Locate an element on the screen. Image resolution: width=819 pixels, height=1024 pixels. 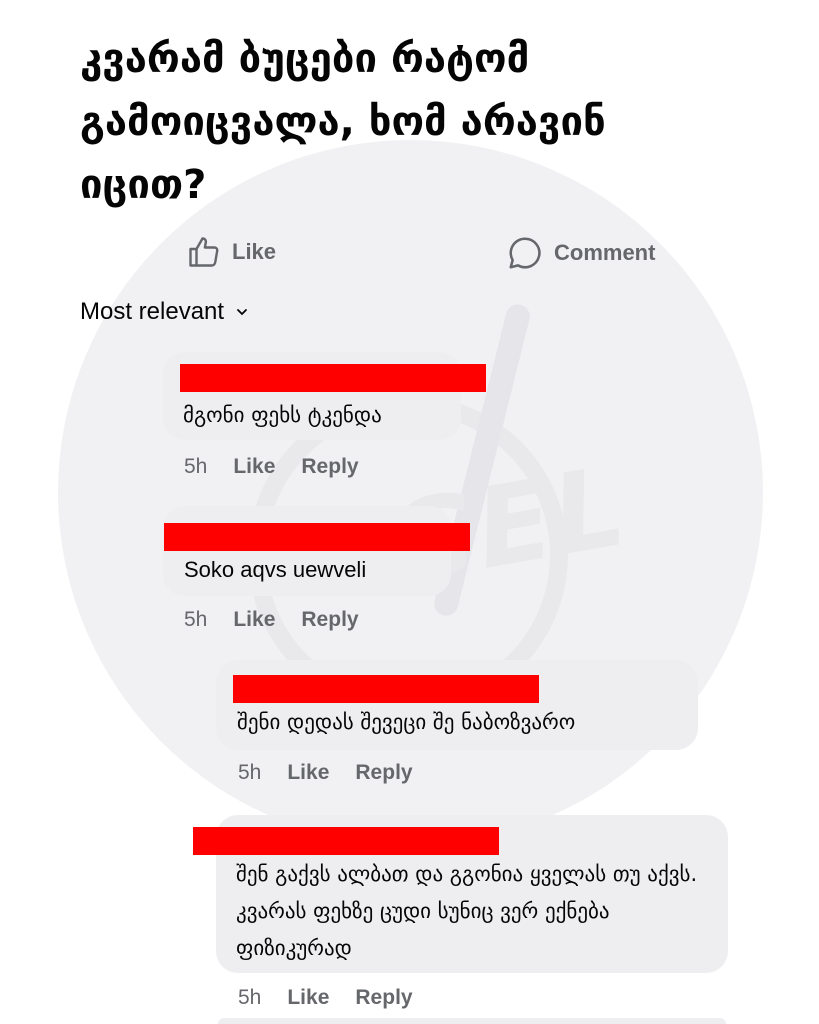
comment-label: Comment is located at coordinates (605, 252).